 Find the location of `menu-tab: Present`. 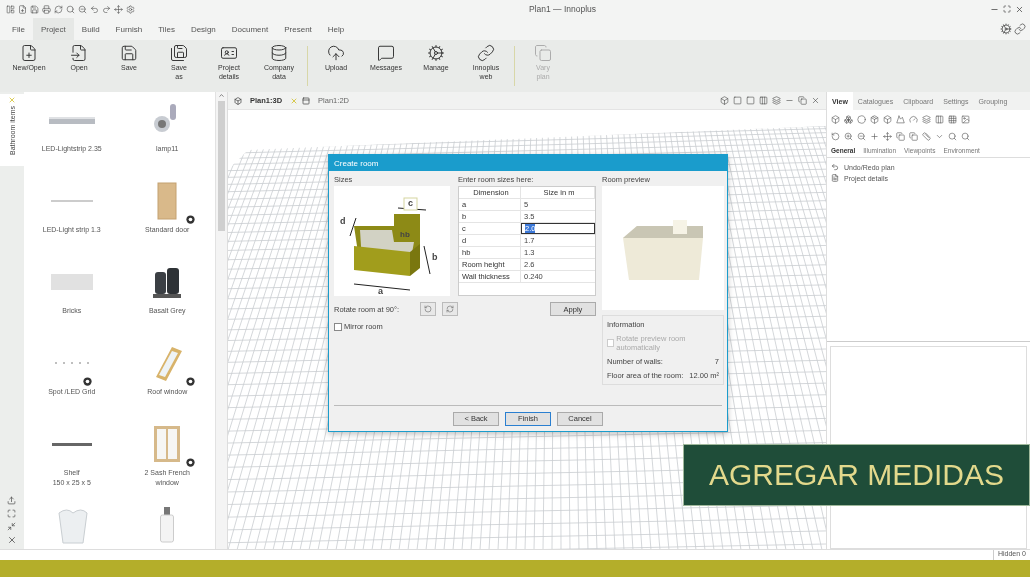

menu-tab: Present is located at coordinates (298, 29).